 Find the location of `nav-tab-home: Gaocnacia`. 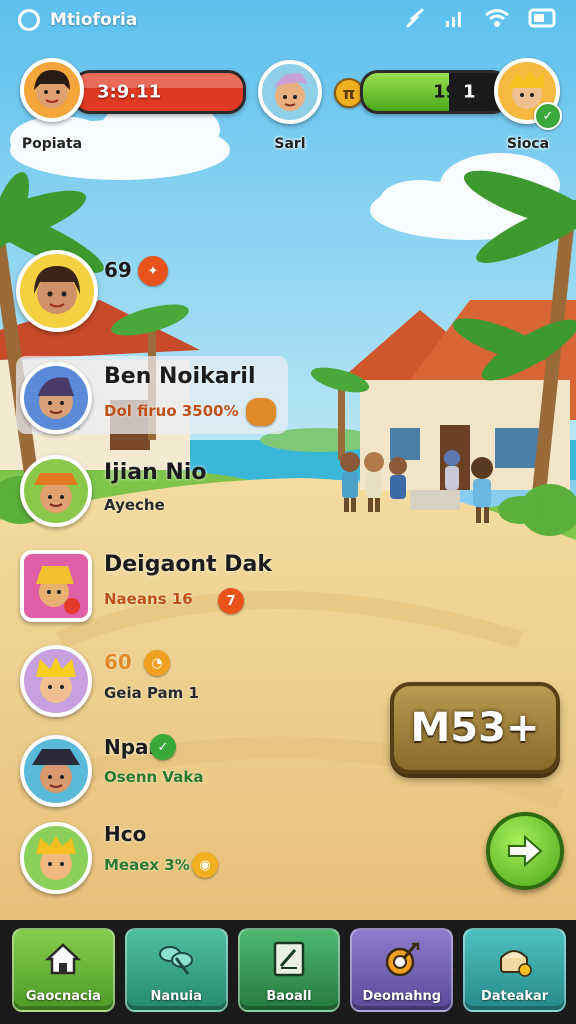

nav-tab-home: Gaocnacia is located at coordinates (63, 970).